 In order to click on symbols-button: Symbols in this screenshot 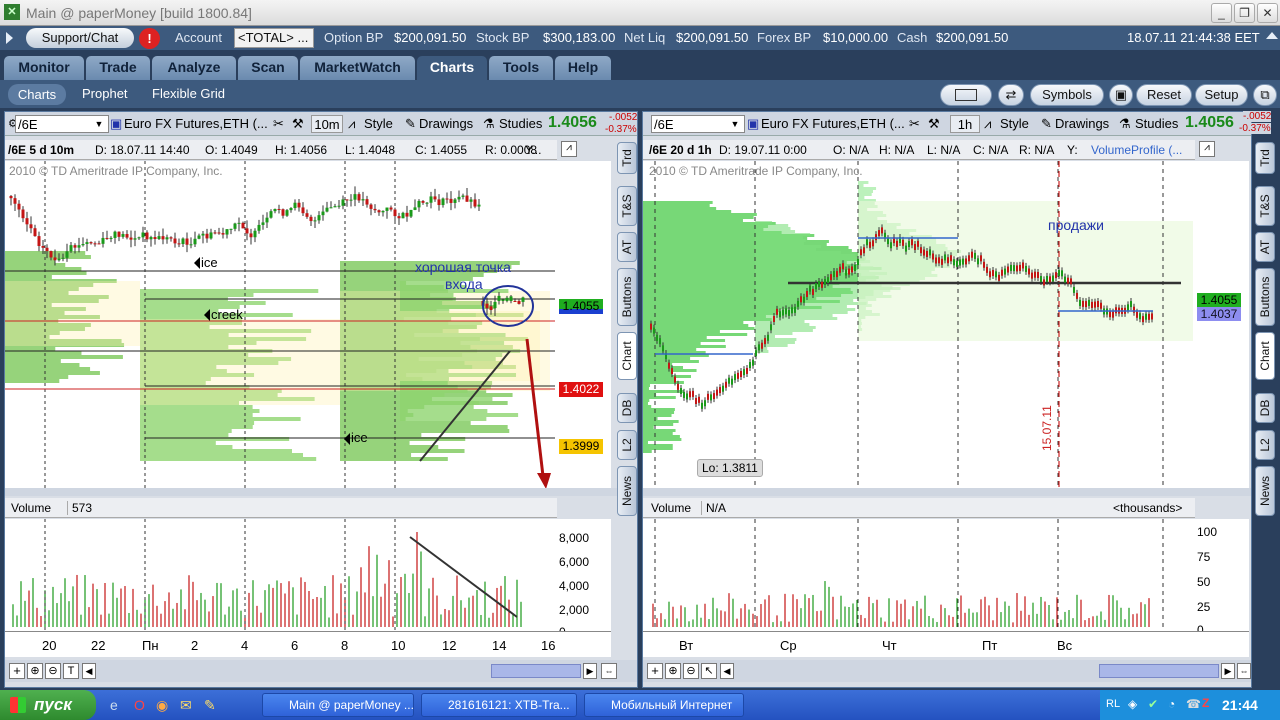, I will do `click(1067, 95)`.